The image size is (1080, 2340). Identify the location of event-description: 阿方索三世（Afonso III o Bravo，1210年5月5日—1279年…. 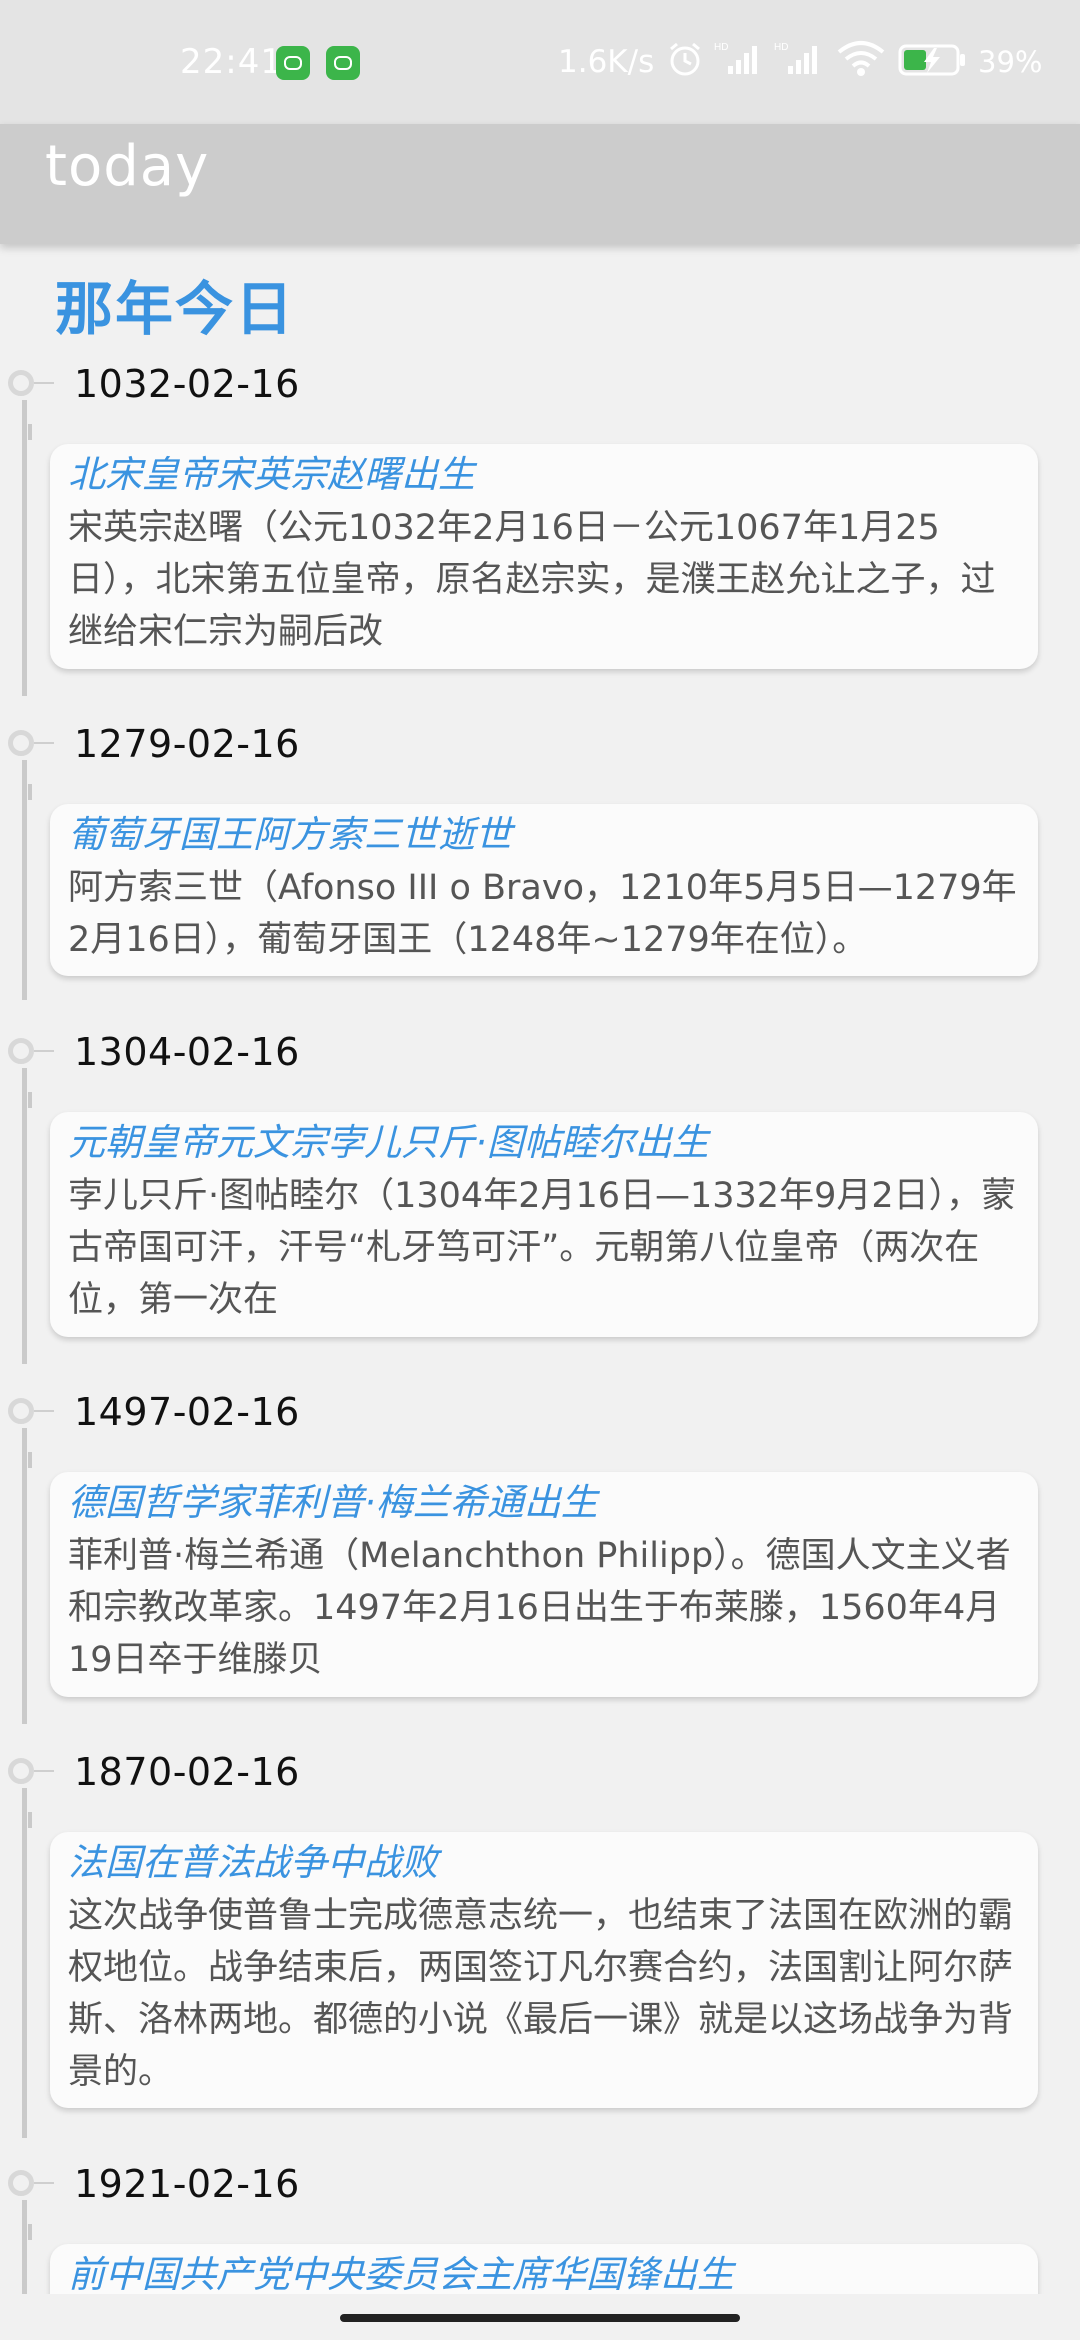
(542, 914).